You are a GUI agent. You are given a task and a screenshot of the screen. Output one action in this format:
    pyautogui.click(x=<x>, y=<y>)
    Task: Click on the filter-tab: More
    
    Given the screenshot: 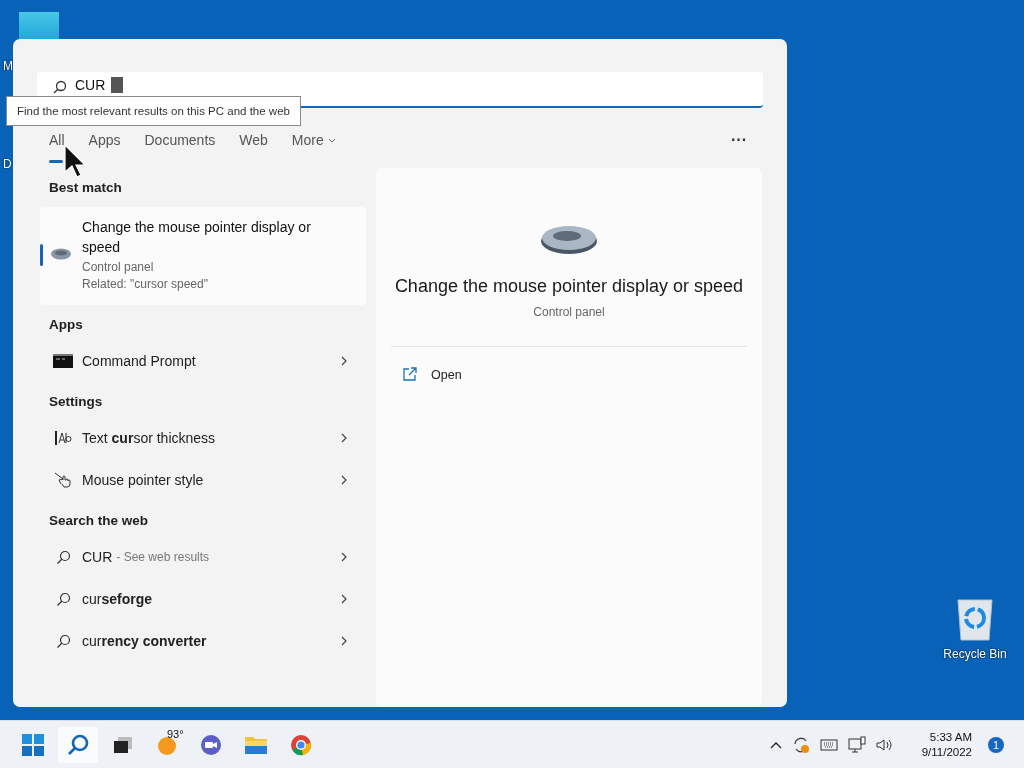 What is the action you would take?
    pyautogui.click(x=313, y=145)
    